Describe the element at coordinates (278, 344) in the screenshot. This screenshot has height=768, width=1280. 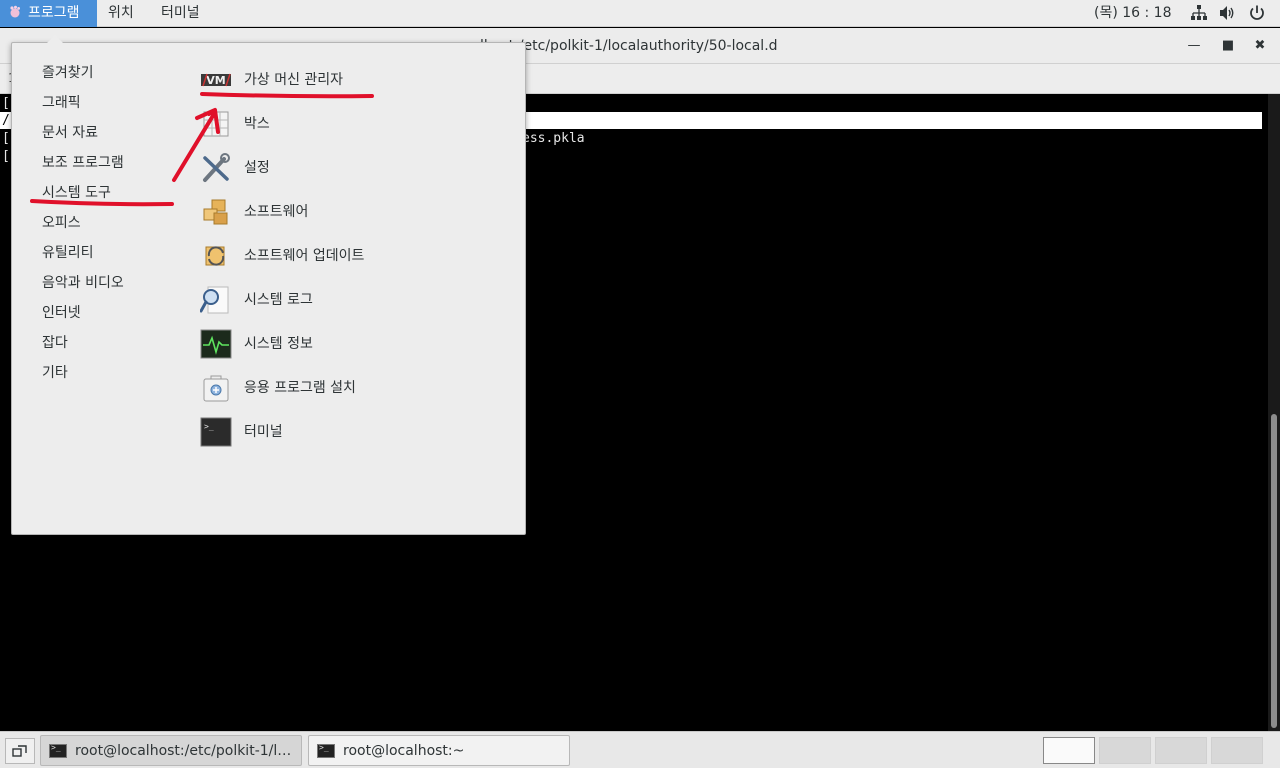
I see `app-label: 시스템 정보` at that location.